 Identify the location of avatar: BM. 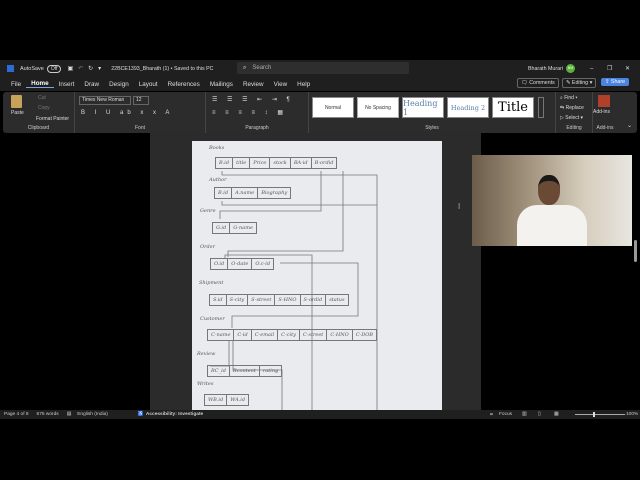
(570, 68).